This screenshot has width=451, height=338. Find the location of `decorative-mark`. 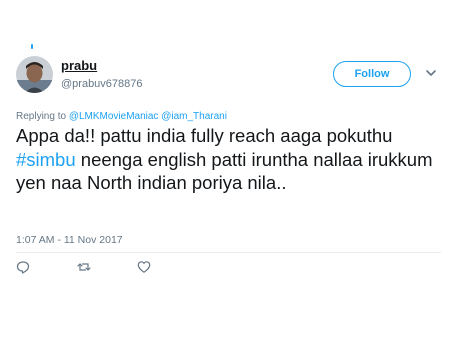

decorative-mark is located at coordinates (32, 46).